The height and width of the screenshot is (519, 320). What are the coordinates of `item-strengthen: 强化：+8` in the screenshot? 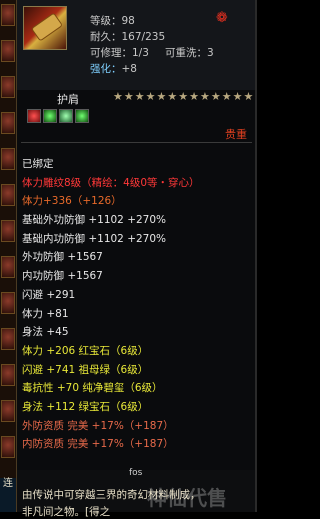 It's located at (113, 68).